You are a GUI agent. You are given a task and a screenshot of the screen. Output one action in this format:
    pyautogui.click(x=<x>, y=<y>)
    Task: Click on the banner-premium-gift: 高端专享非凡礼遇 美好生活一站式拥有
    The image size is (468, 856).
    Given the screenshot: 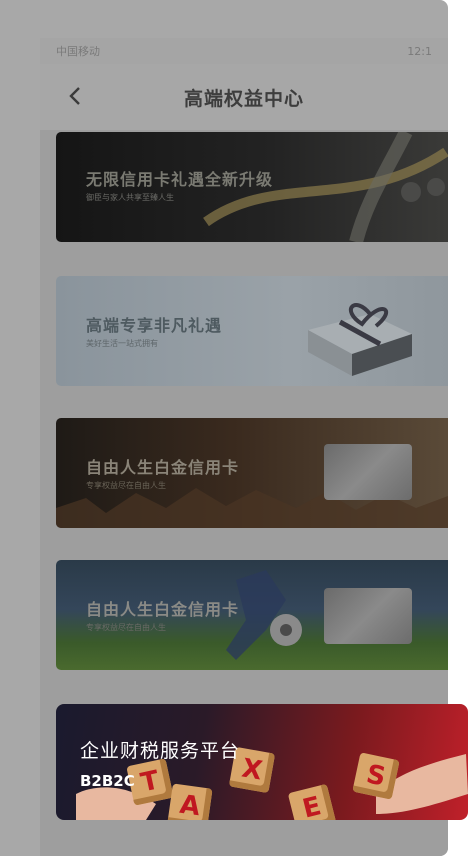 What is the action you would take?
    pyautogui.click(x=252, y=331)
    